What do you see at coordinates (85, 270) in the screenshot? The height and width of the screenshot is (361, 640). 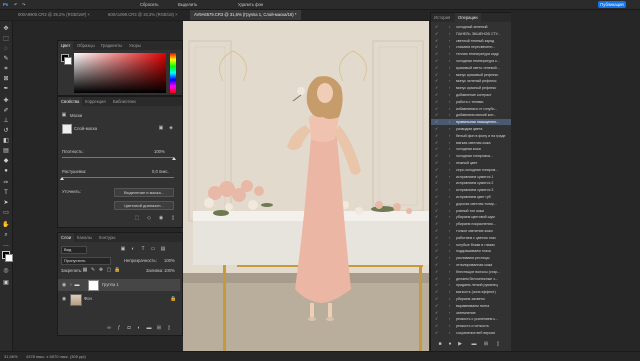 I see `lock-transparent-icon: ▦` at bounding box center [85, 270].